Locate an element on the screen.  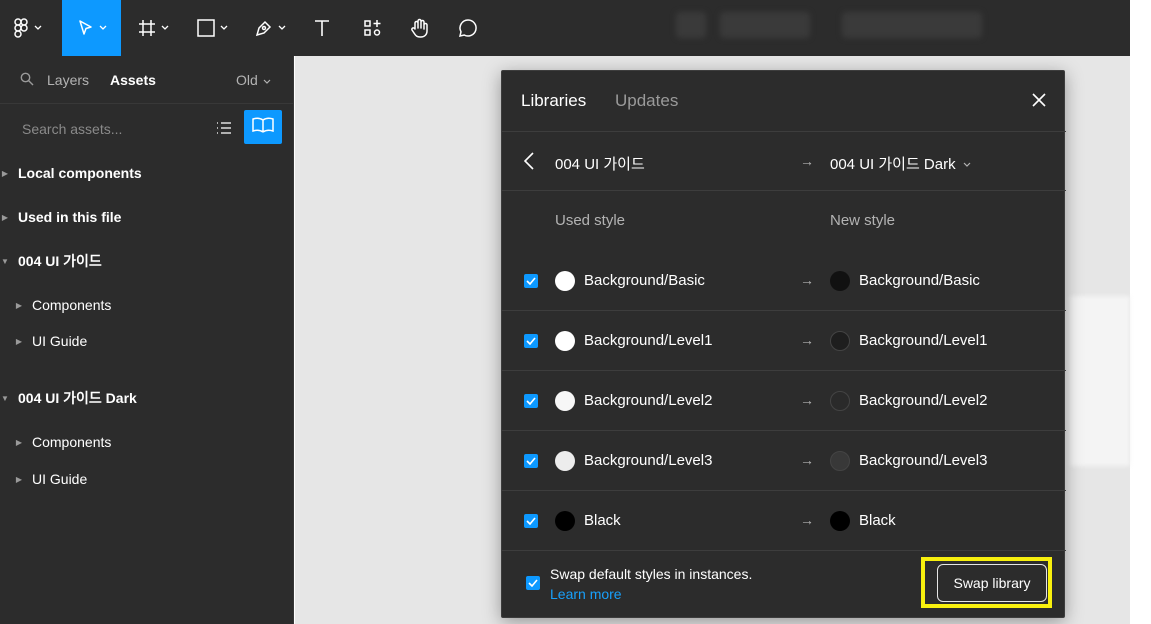
comment-icon is located at coordinates (468, 28).